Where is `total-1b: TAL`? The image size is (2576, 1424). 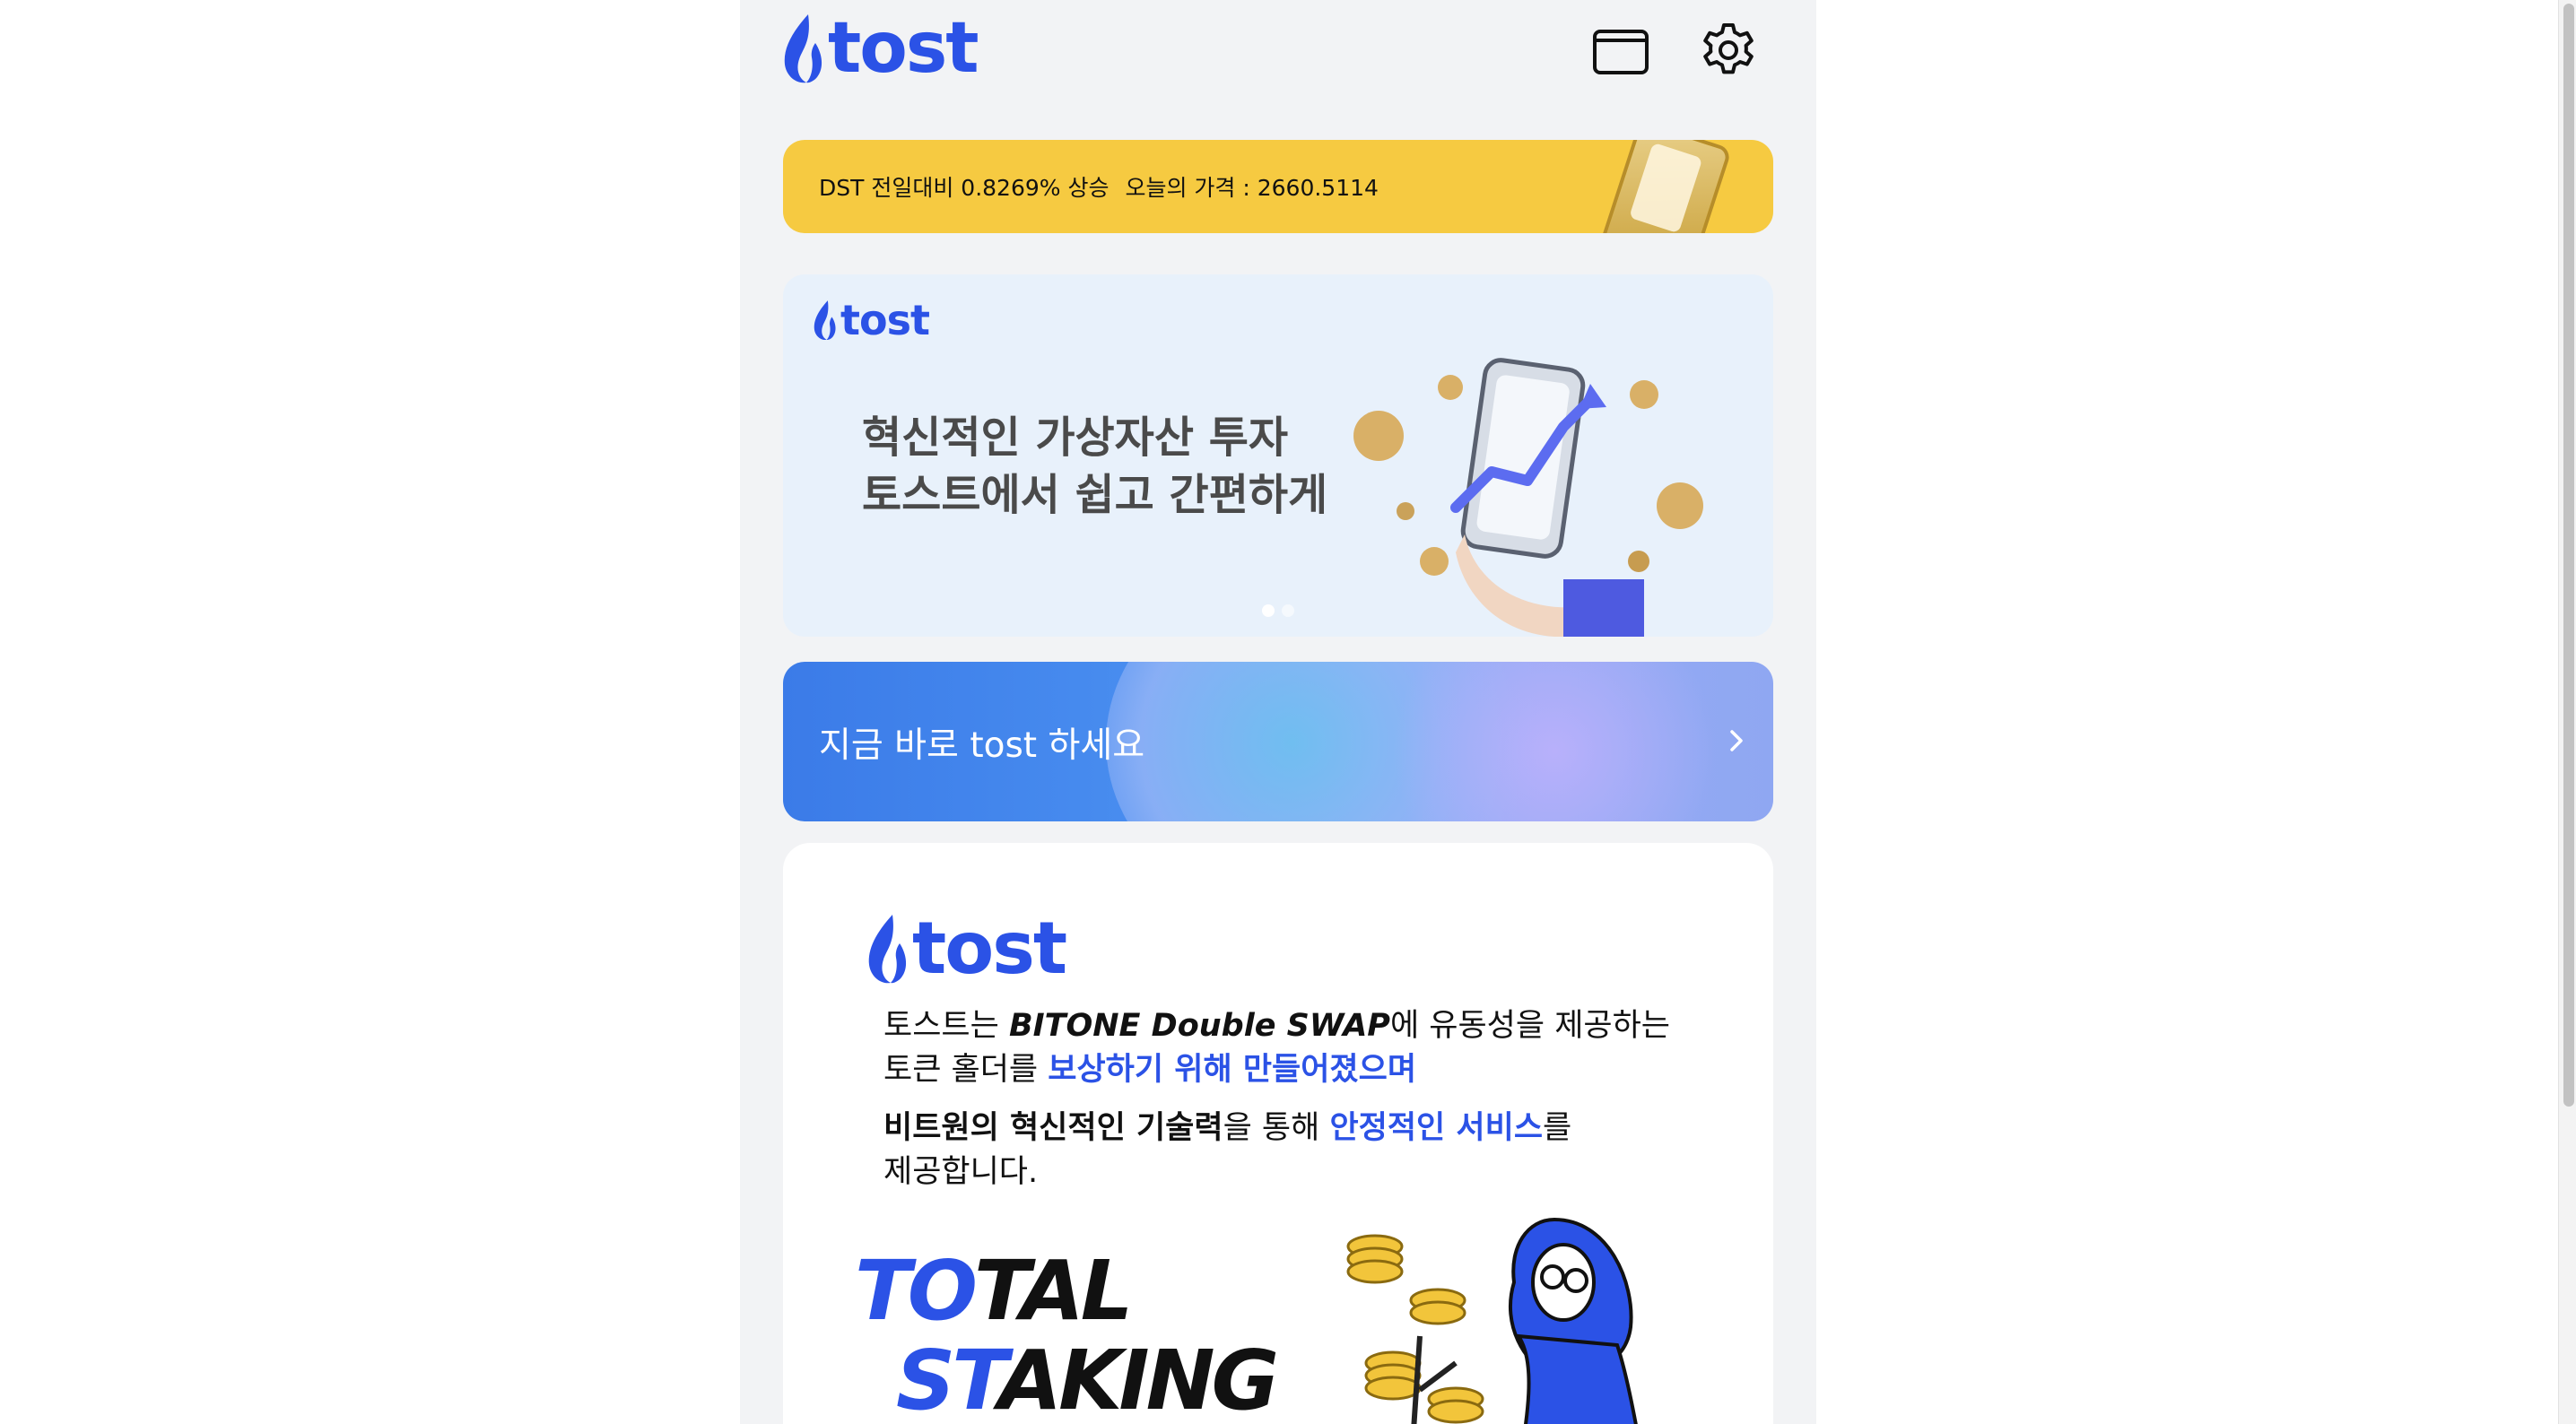 total-1b: TAL is located at coordinates (1053, 1291).